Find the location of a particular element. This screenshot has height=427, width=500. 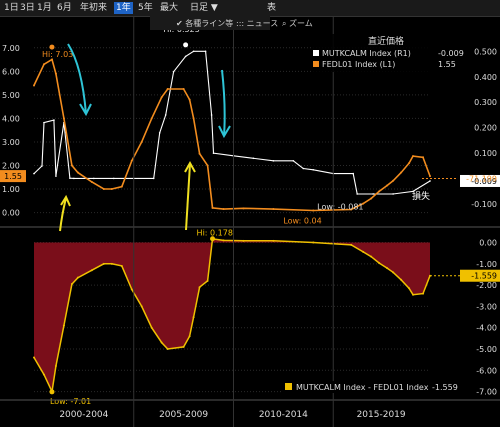

y-left-tick: 2.00 is located at coordinates (11, 165).